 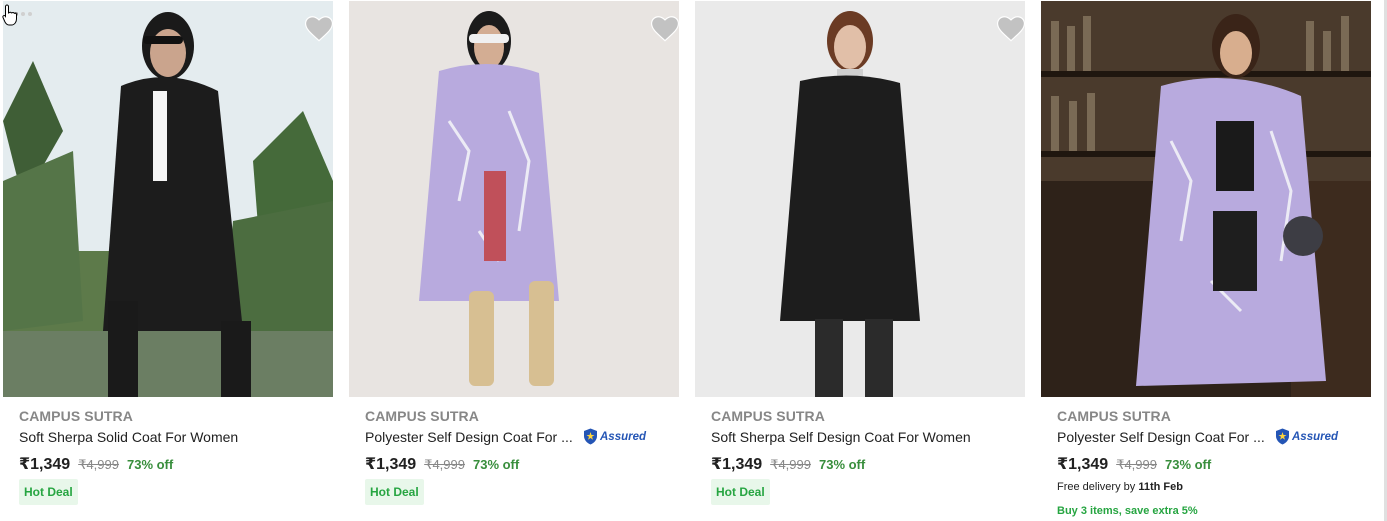 I want to click on delivery-prefix: Free delivery by, so click(x=1096, y=487).